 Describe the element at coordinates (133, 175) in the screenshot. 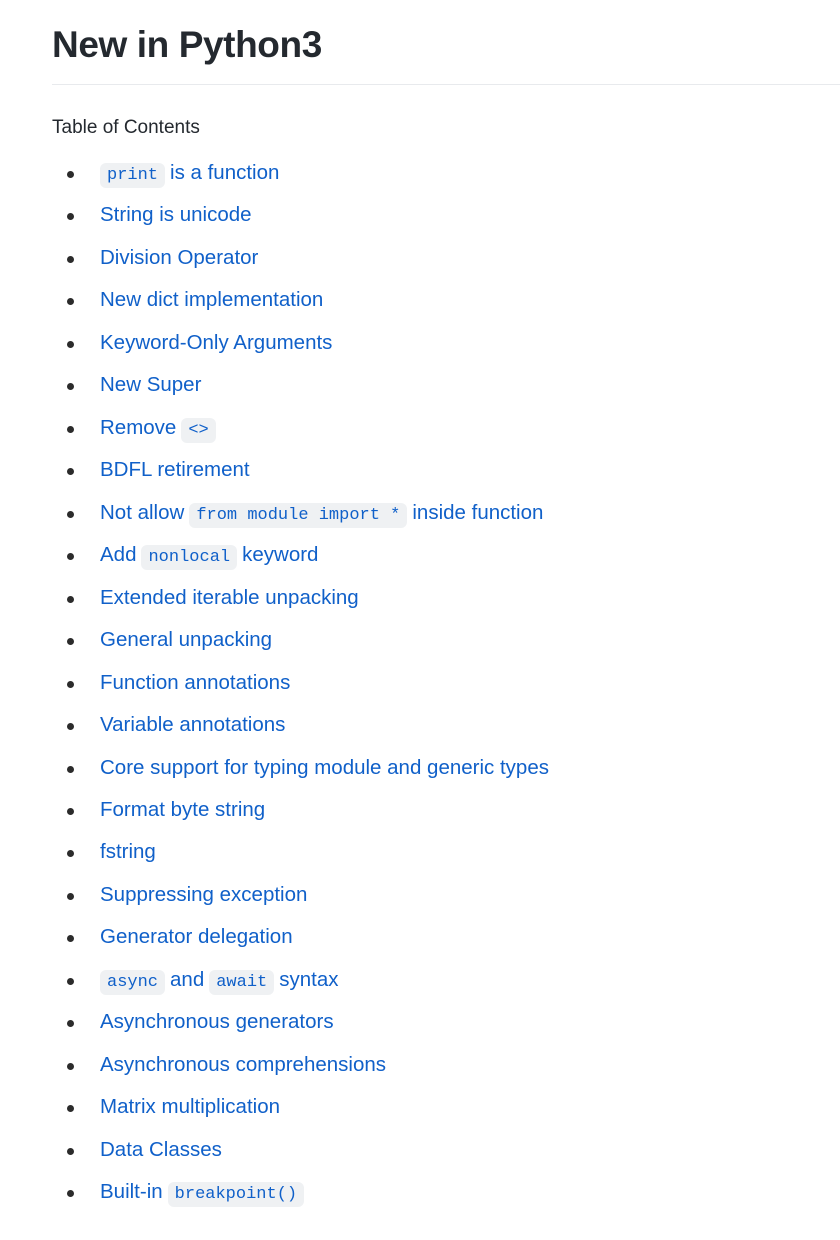

I see `inline-code: print` at that location.